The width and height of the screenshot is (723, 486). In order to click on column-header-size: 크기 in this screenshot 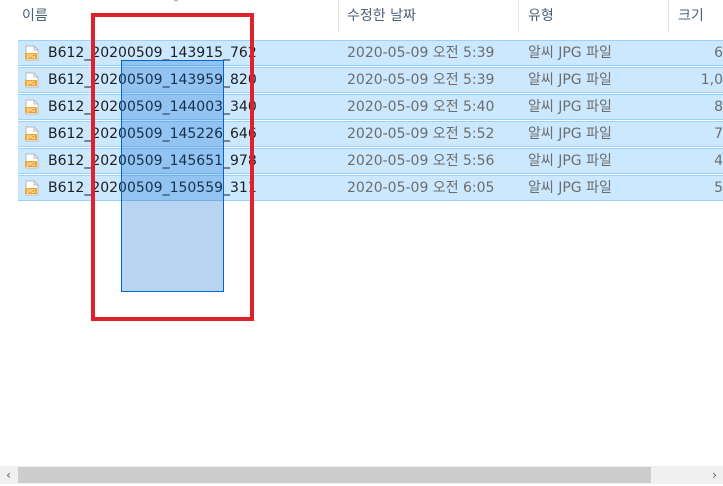, I will do `click(691, 16)`.